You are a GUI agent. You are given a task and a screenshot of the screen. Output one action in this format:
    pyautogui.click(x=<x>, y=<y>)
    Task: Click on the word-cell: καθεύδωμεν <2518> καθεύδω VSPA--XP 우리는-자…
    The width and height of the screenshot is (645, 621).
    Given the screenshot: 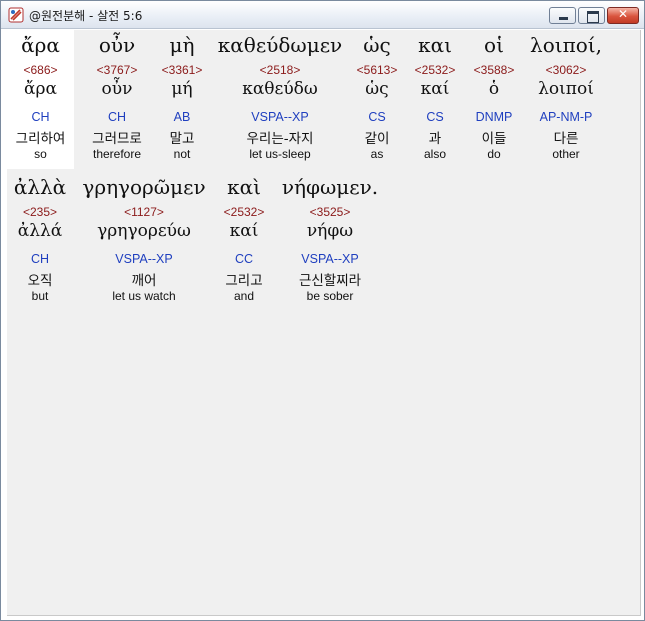 What is the action you would take?
    pyautogui.click(x=280, y=99)
    